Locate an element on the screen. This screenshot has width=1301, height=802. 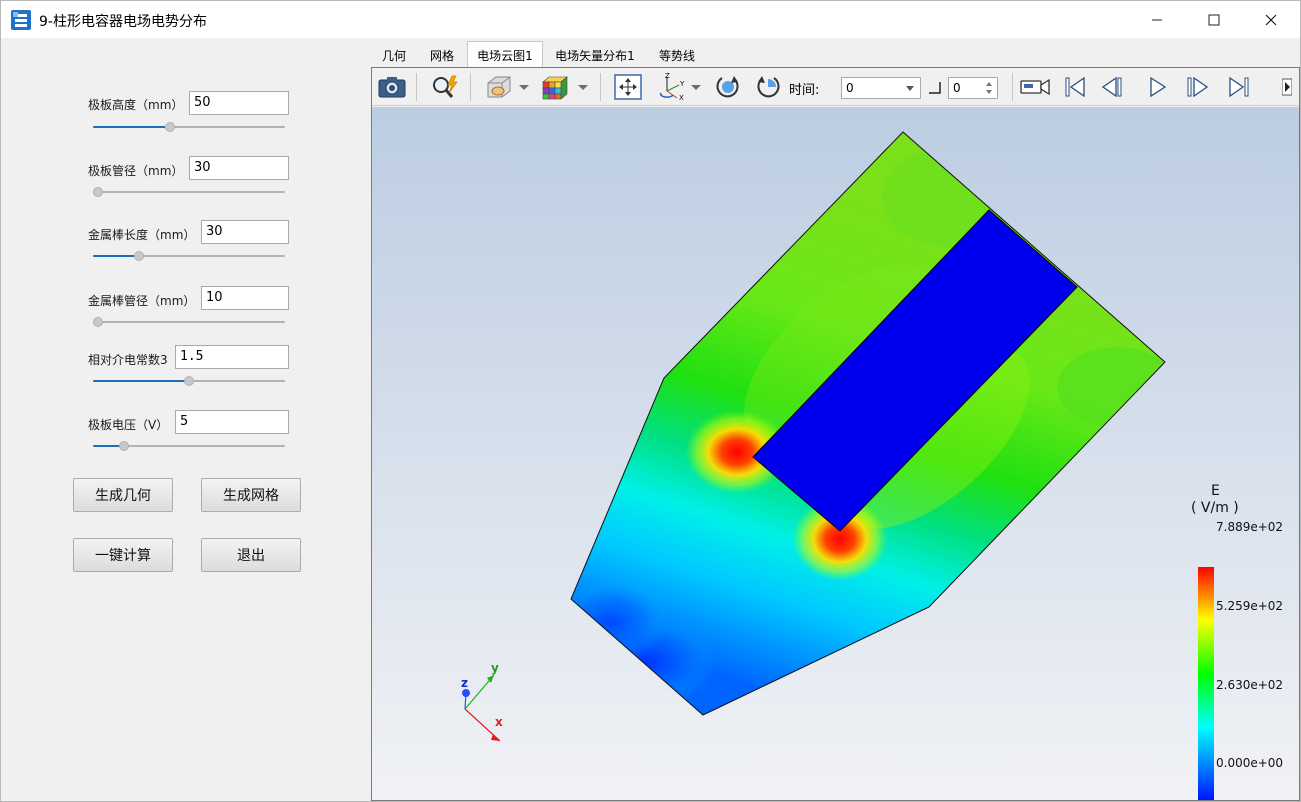
window-title: 9-柱形电容器电场电势分布 is located at coordinates (123, 22).